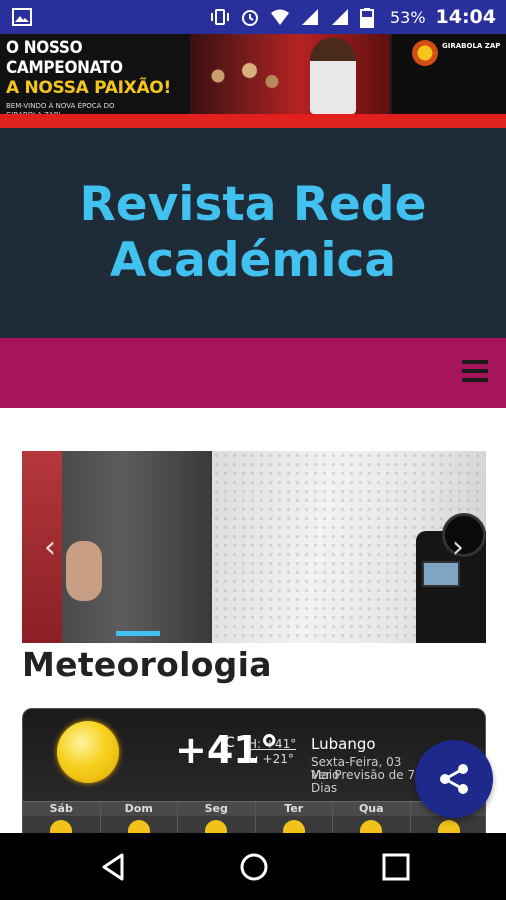 This screenshot has width=506, height=900. I want to click on battery-icon, so click(369, 18).